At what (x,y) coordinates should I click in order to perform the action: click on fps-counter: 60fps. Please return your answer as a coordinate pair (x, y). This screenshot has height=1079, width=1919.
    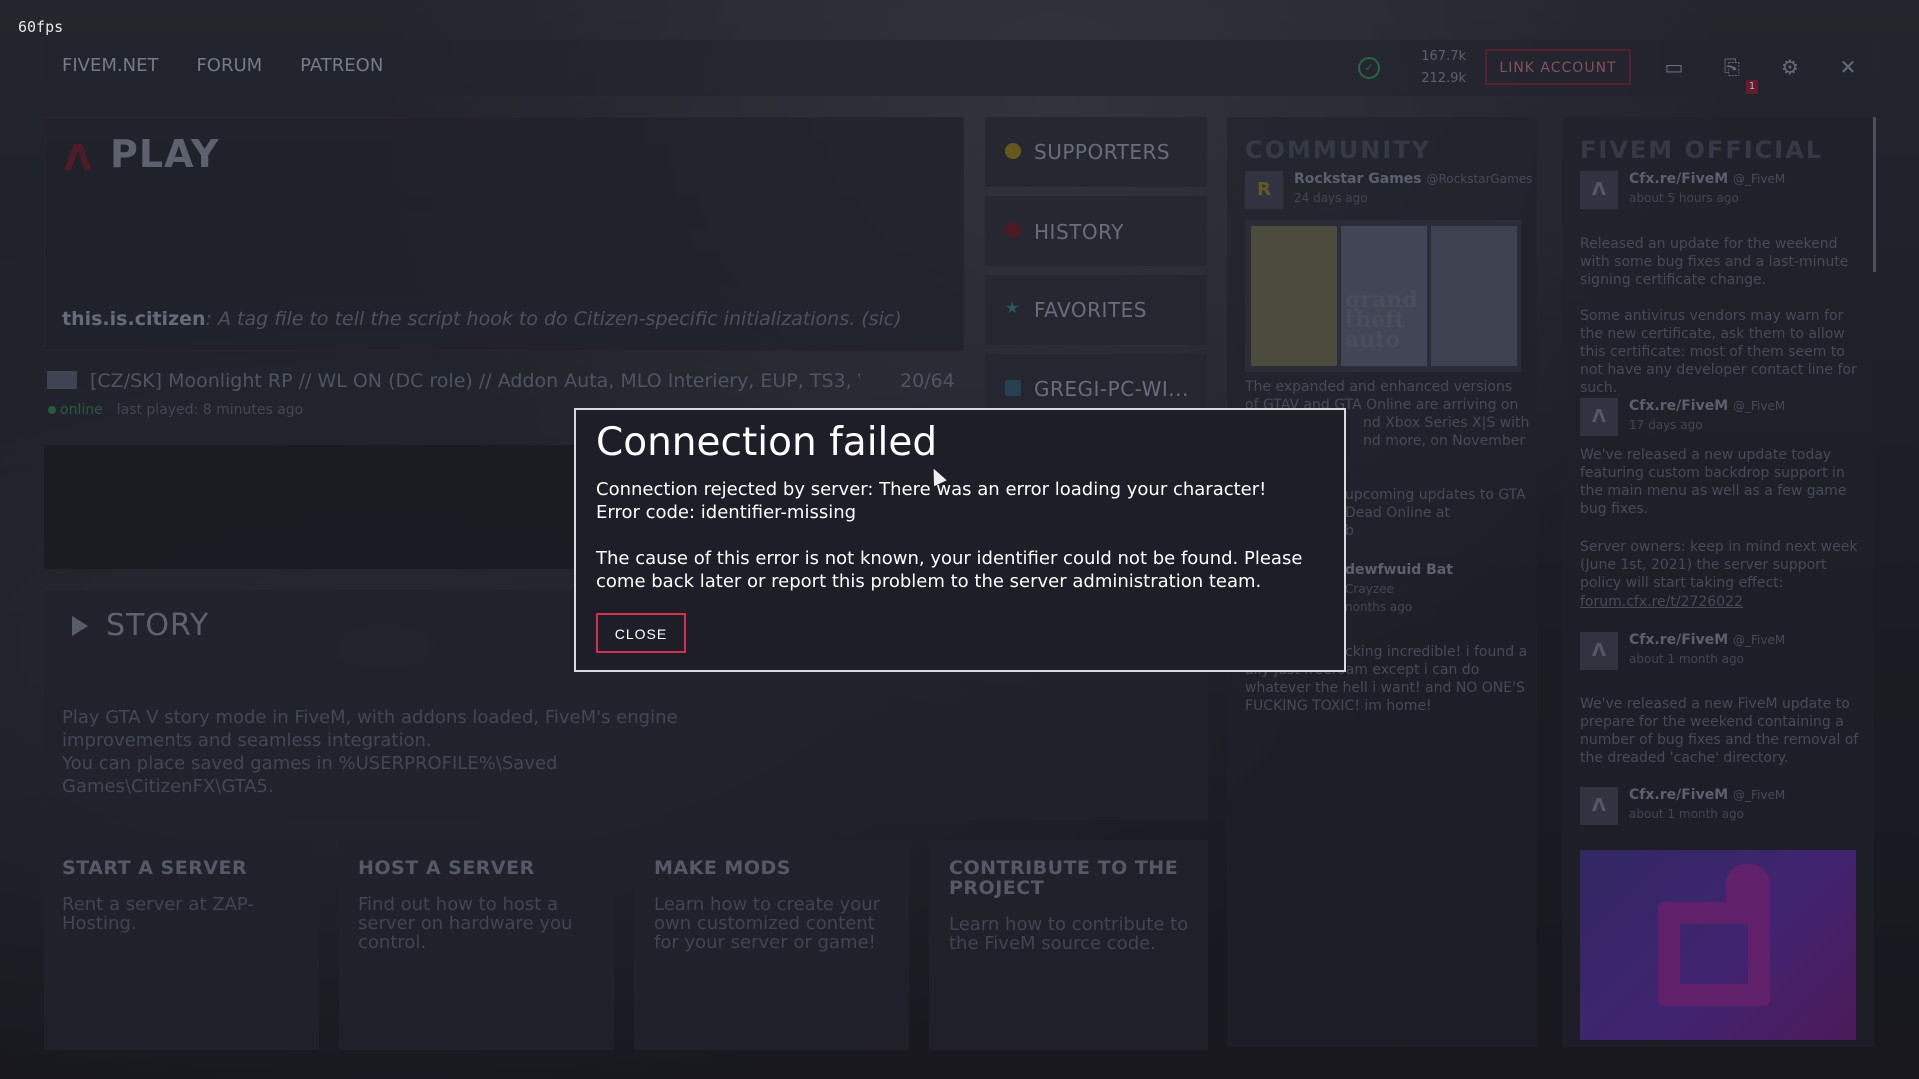
    Looking at the image, I should click on (41, 27).